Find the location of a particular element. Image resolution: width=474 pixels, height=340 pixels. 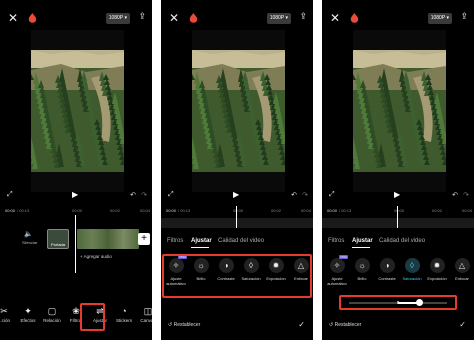

saturation-slider is located at coordinates (398, 302).